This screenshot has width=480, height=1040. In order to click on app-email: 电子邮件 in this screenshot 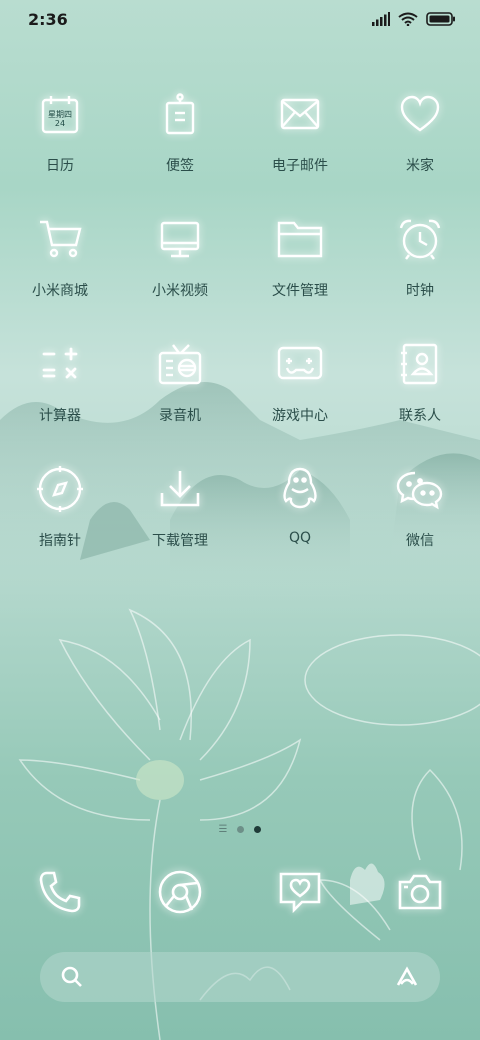, I will do `click(300, 150)`.